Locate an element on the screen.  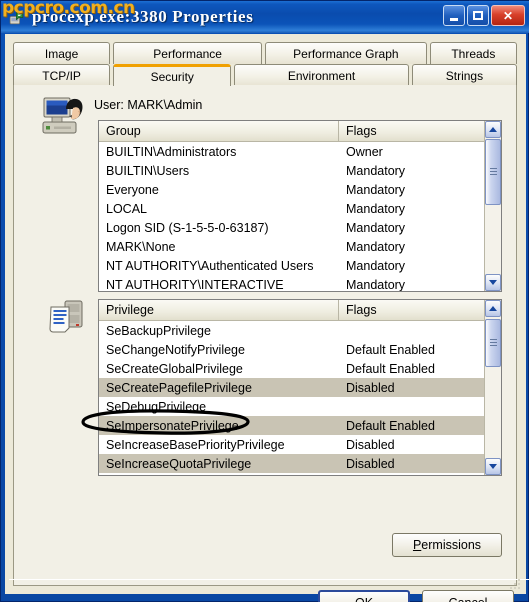
groups-scroll-thumb is located at coordinates (493, 172).